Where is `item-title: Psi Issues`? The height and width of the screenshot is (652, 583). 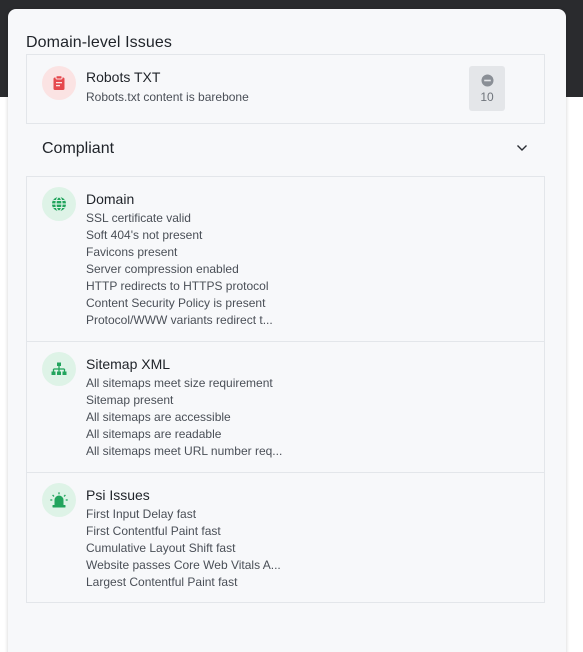
item-title: Psi Issues is located at coordinates (118, 495).